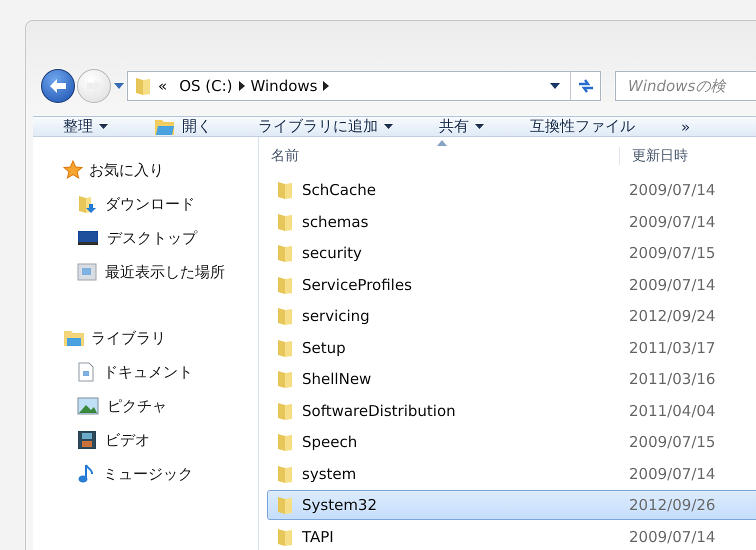 The image size is (756, 550). What do you see at coordinates (672, 347) in the screenshot?
I see `modified-date: 2011/03/17` at bounding box center [672, 347].